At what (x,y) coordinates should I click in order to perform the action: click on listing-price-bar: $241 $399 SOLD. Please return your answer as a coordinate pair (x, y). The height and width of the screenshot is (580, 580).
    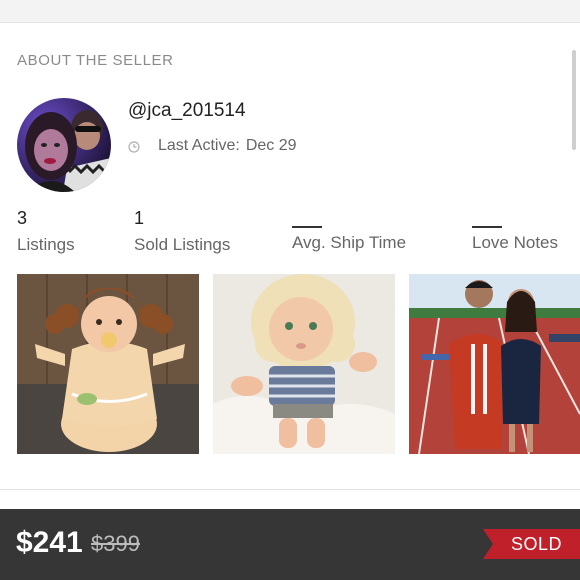
    Looking at the image, I should click on (290, 544).